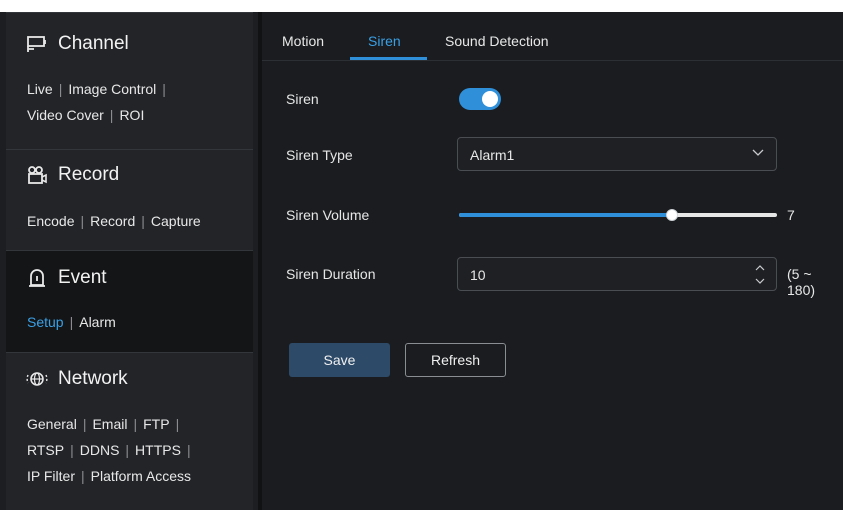  Describe the element at coordinates (328, 215) in the screenshot. I see `siren-volume-label: Siren Volume` at that location.